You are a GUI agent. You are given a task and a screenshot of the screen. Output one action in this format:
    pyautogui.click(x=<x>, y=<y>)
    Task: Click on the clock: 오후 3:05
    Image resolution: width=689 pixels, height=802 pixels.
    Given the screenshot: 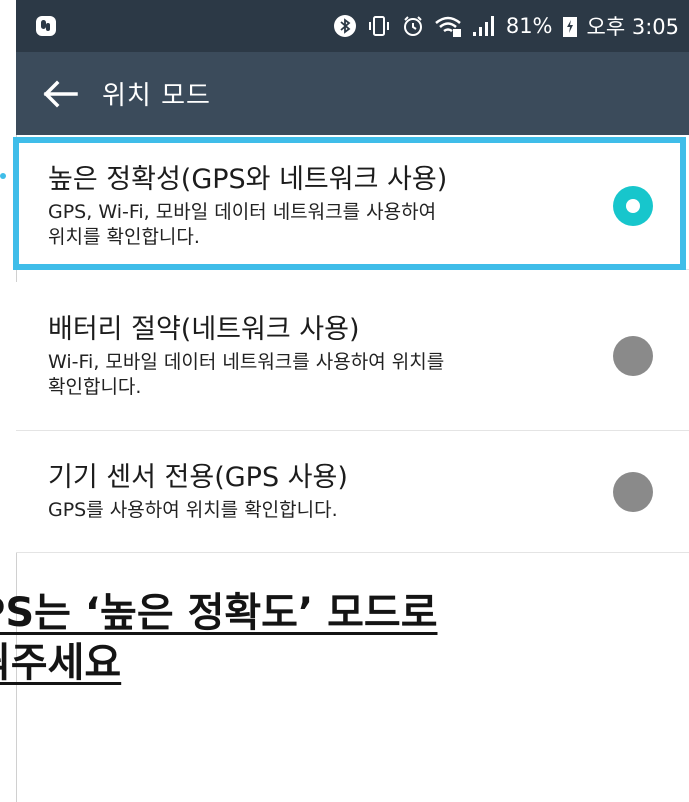 What is the action you would take?
    pyautogui.click(x=632, y=27)
    